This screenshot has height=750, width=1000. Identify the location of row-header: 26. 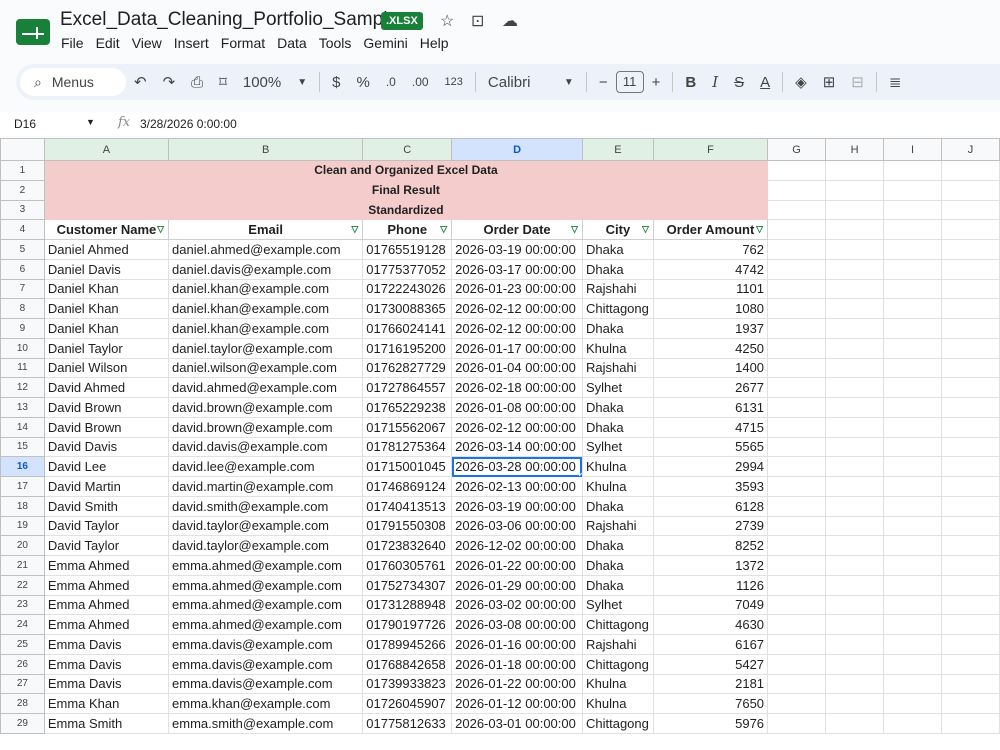
(22, 664).